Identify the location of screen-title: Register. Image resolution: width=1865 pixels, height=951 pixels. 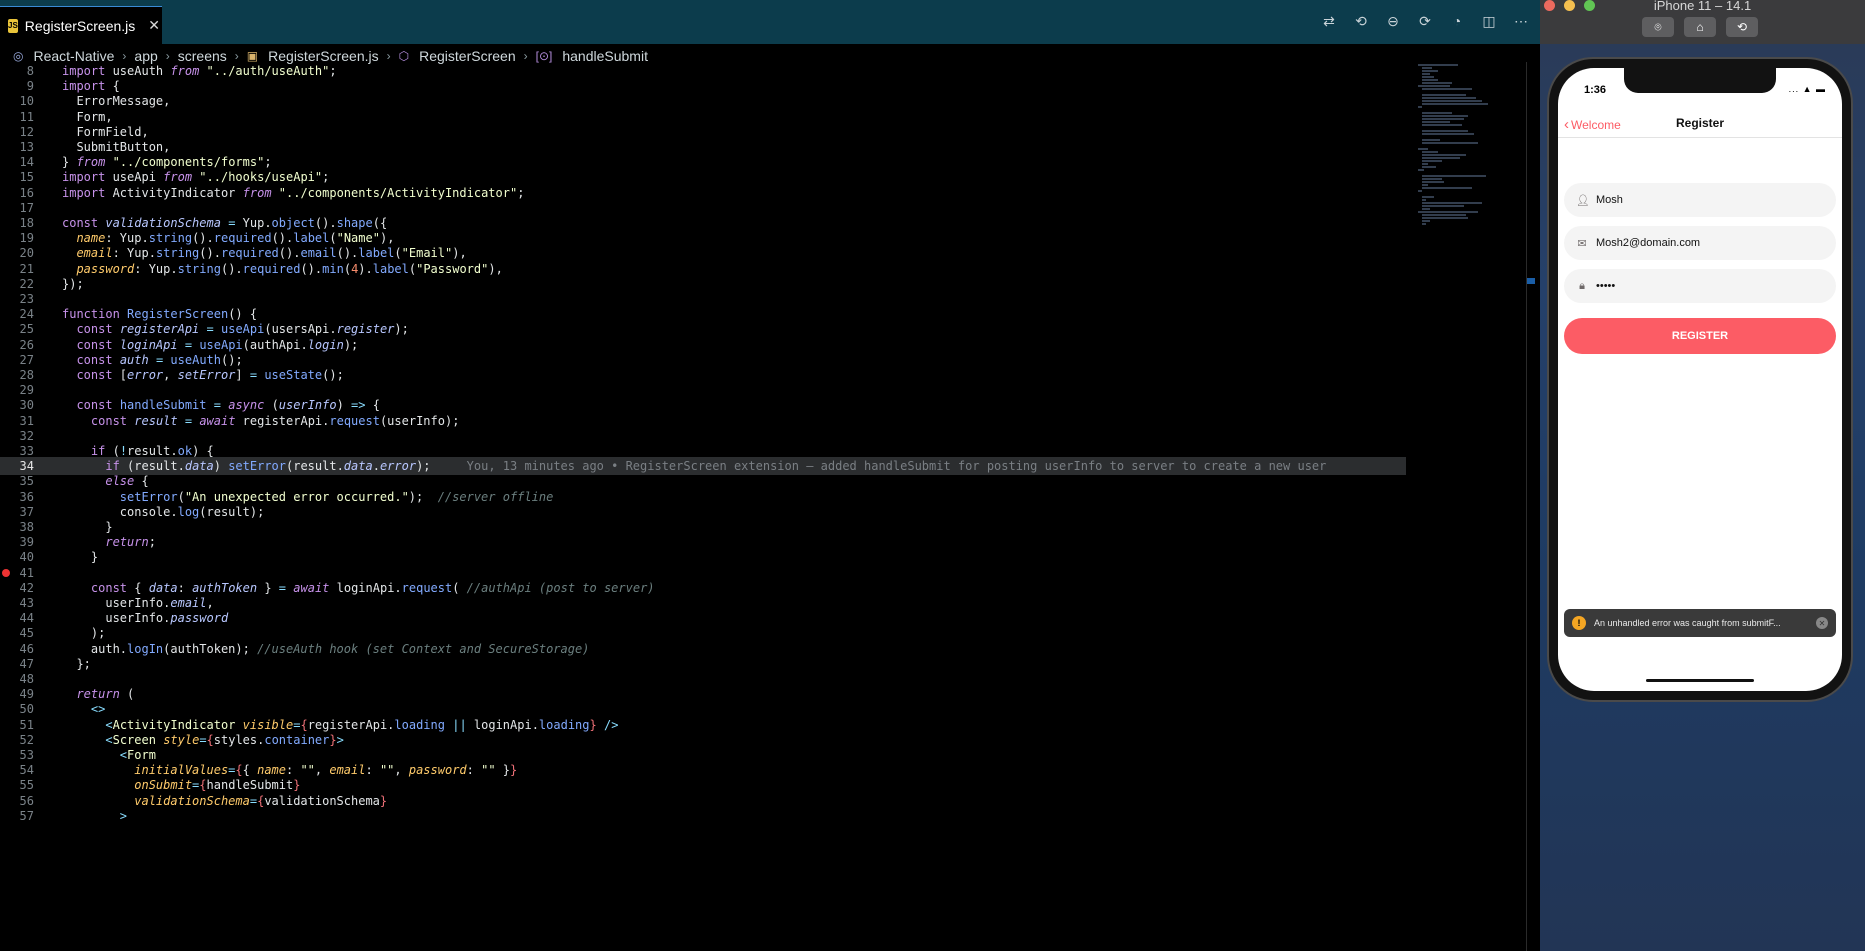
(1700, 123).